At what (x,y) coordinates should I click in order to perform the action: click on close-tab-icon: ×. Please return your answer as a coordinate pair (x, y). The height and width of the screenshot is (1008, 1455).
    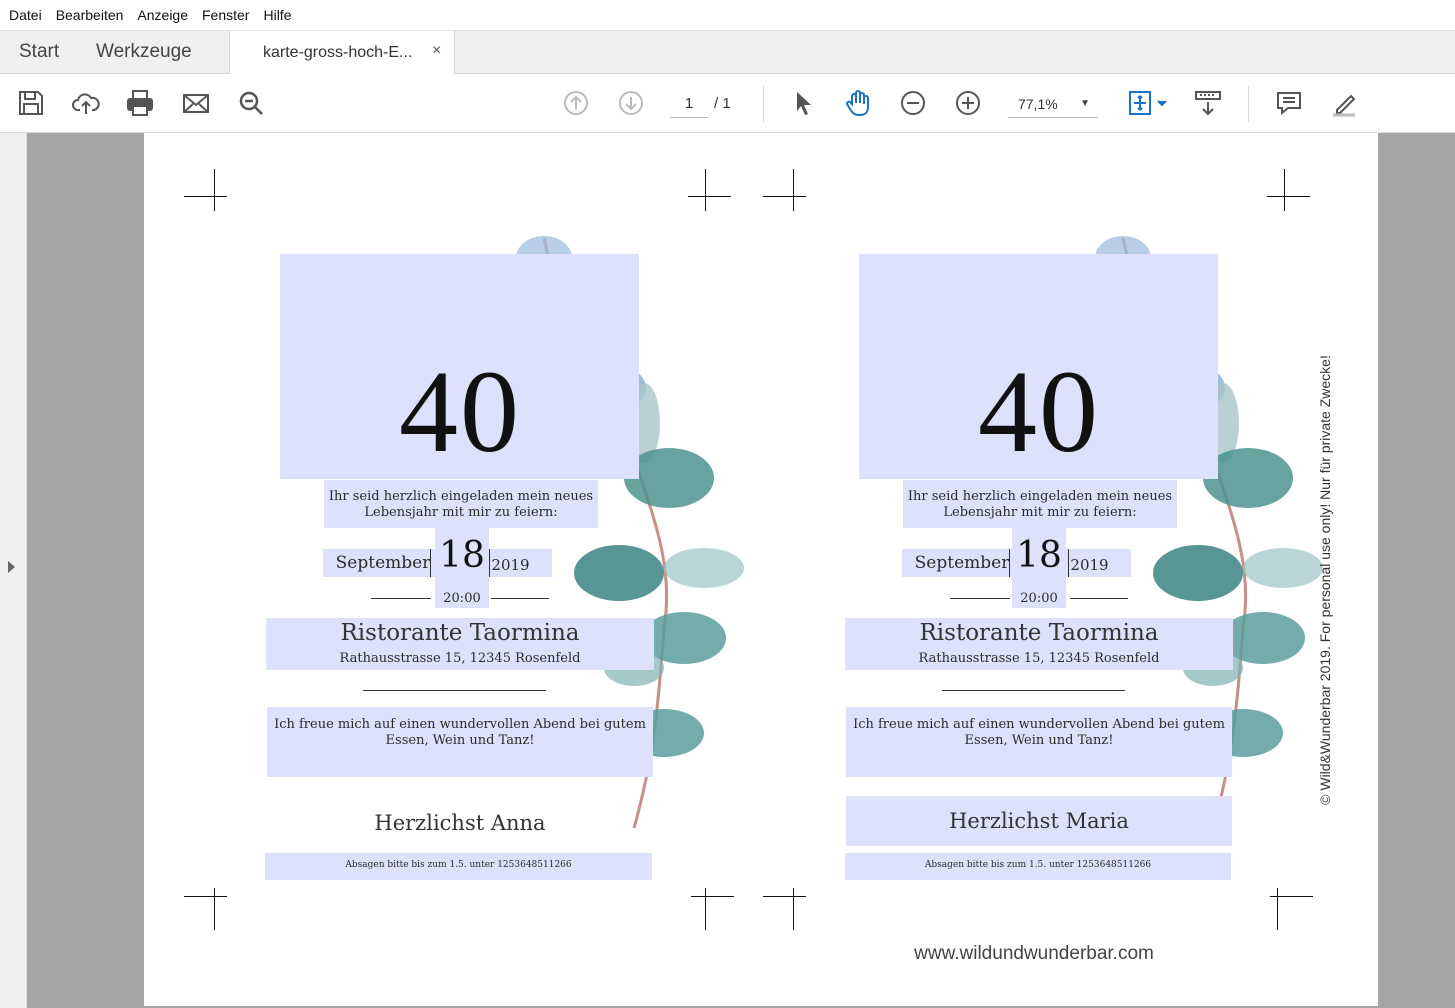
    Looking at the image, I should click on (436, 51).